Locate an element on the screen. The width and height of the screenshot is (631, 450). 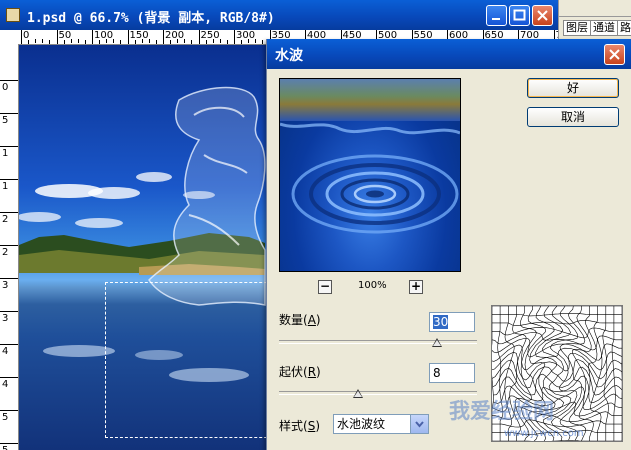
zoom-level: 100% is located at coordinates (372, 285).